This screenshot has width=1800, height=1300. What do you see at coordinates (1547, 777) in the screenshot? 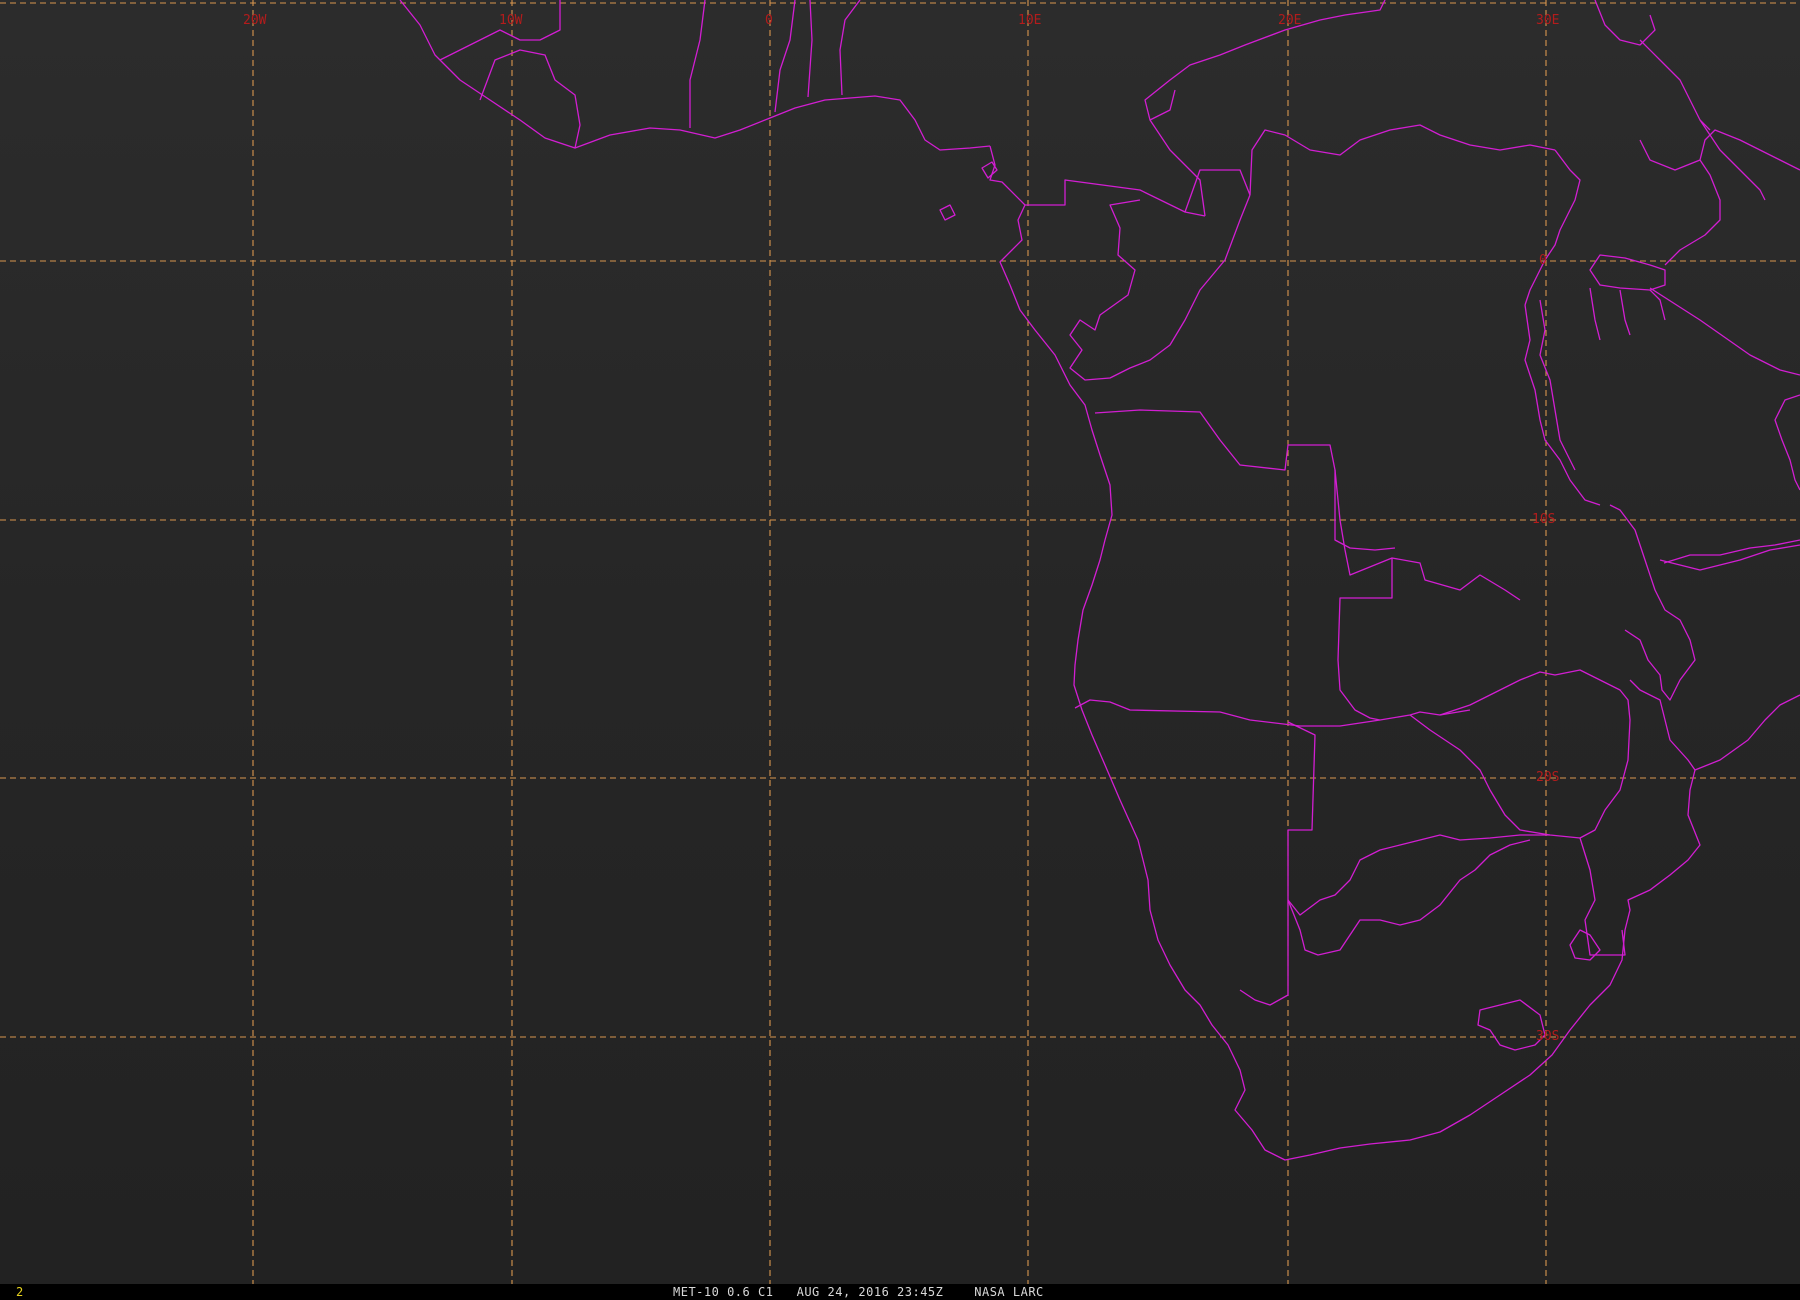
I see `grid-label-lat-20s: 20S` at bounding box center [1547, 777].